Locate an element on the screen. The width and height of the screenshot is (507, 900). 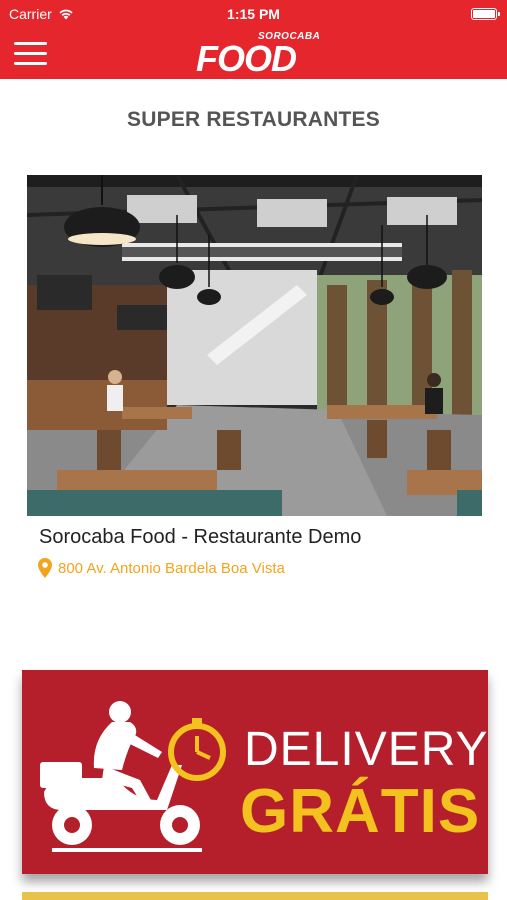
menu-icon is located at coordinates (30, 54).